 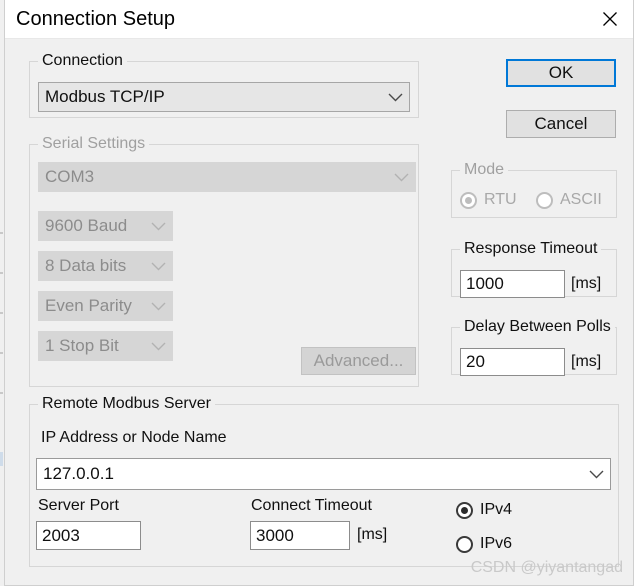 I want to click on connect-timeout-label: Connect Timeout, so click(x=311, y=505).